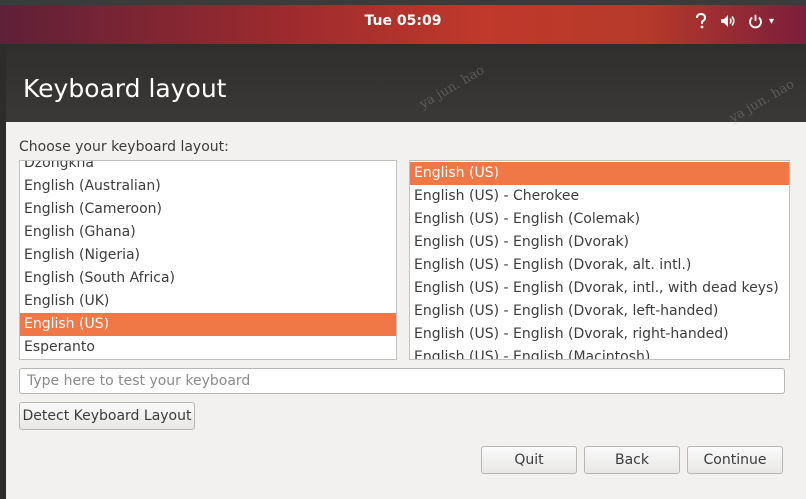 The width and height of the screenshot is (806, 499). What do you see at coordinates (771, 21) in the screenshot?
I see `menu-caret-icon: ▾` at bounding box center [771, 21].